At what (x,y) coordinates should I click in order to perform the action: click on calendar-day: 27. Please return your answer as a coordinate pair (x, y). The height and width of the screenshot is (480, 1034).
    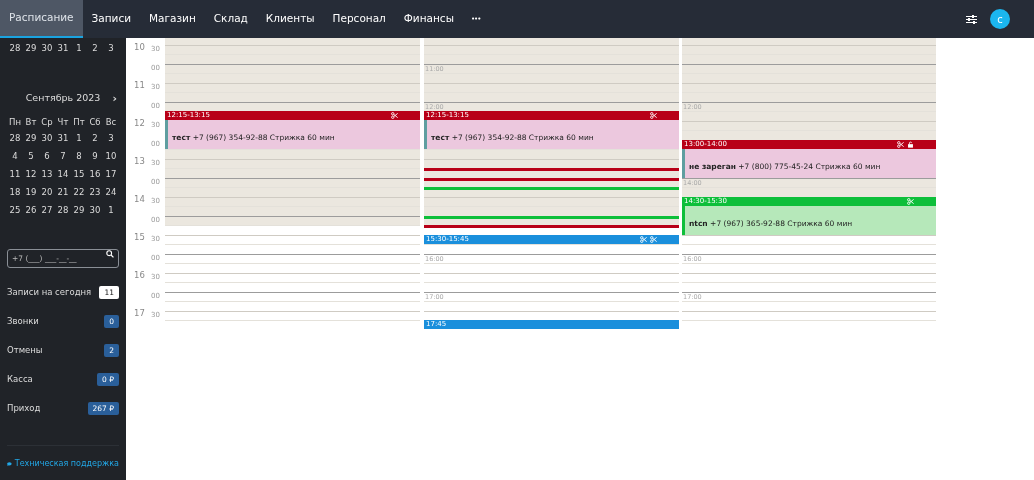
    Looking at the image, I should click on (47, 210).